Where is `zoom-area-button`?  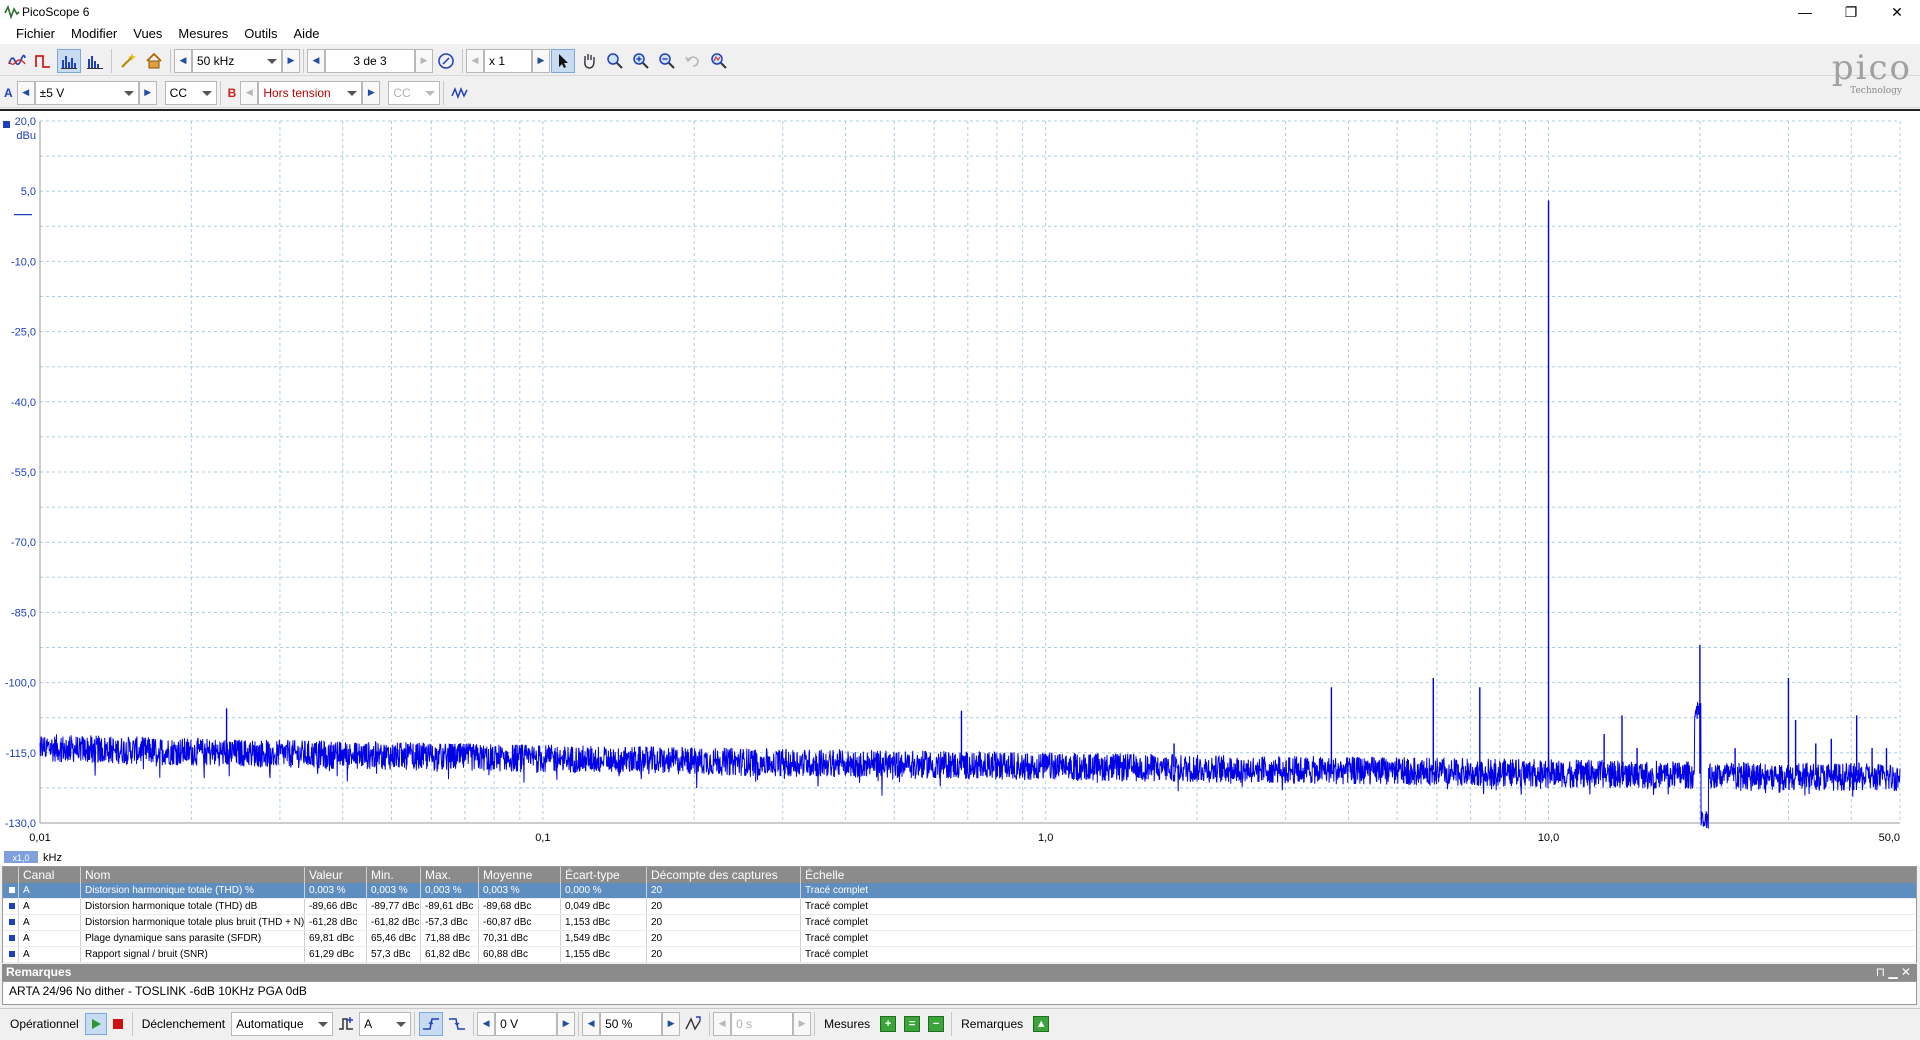 zoom-area-button is located at coordinates (615, 61).